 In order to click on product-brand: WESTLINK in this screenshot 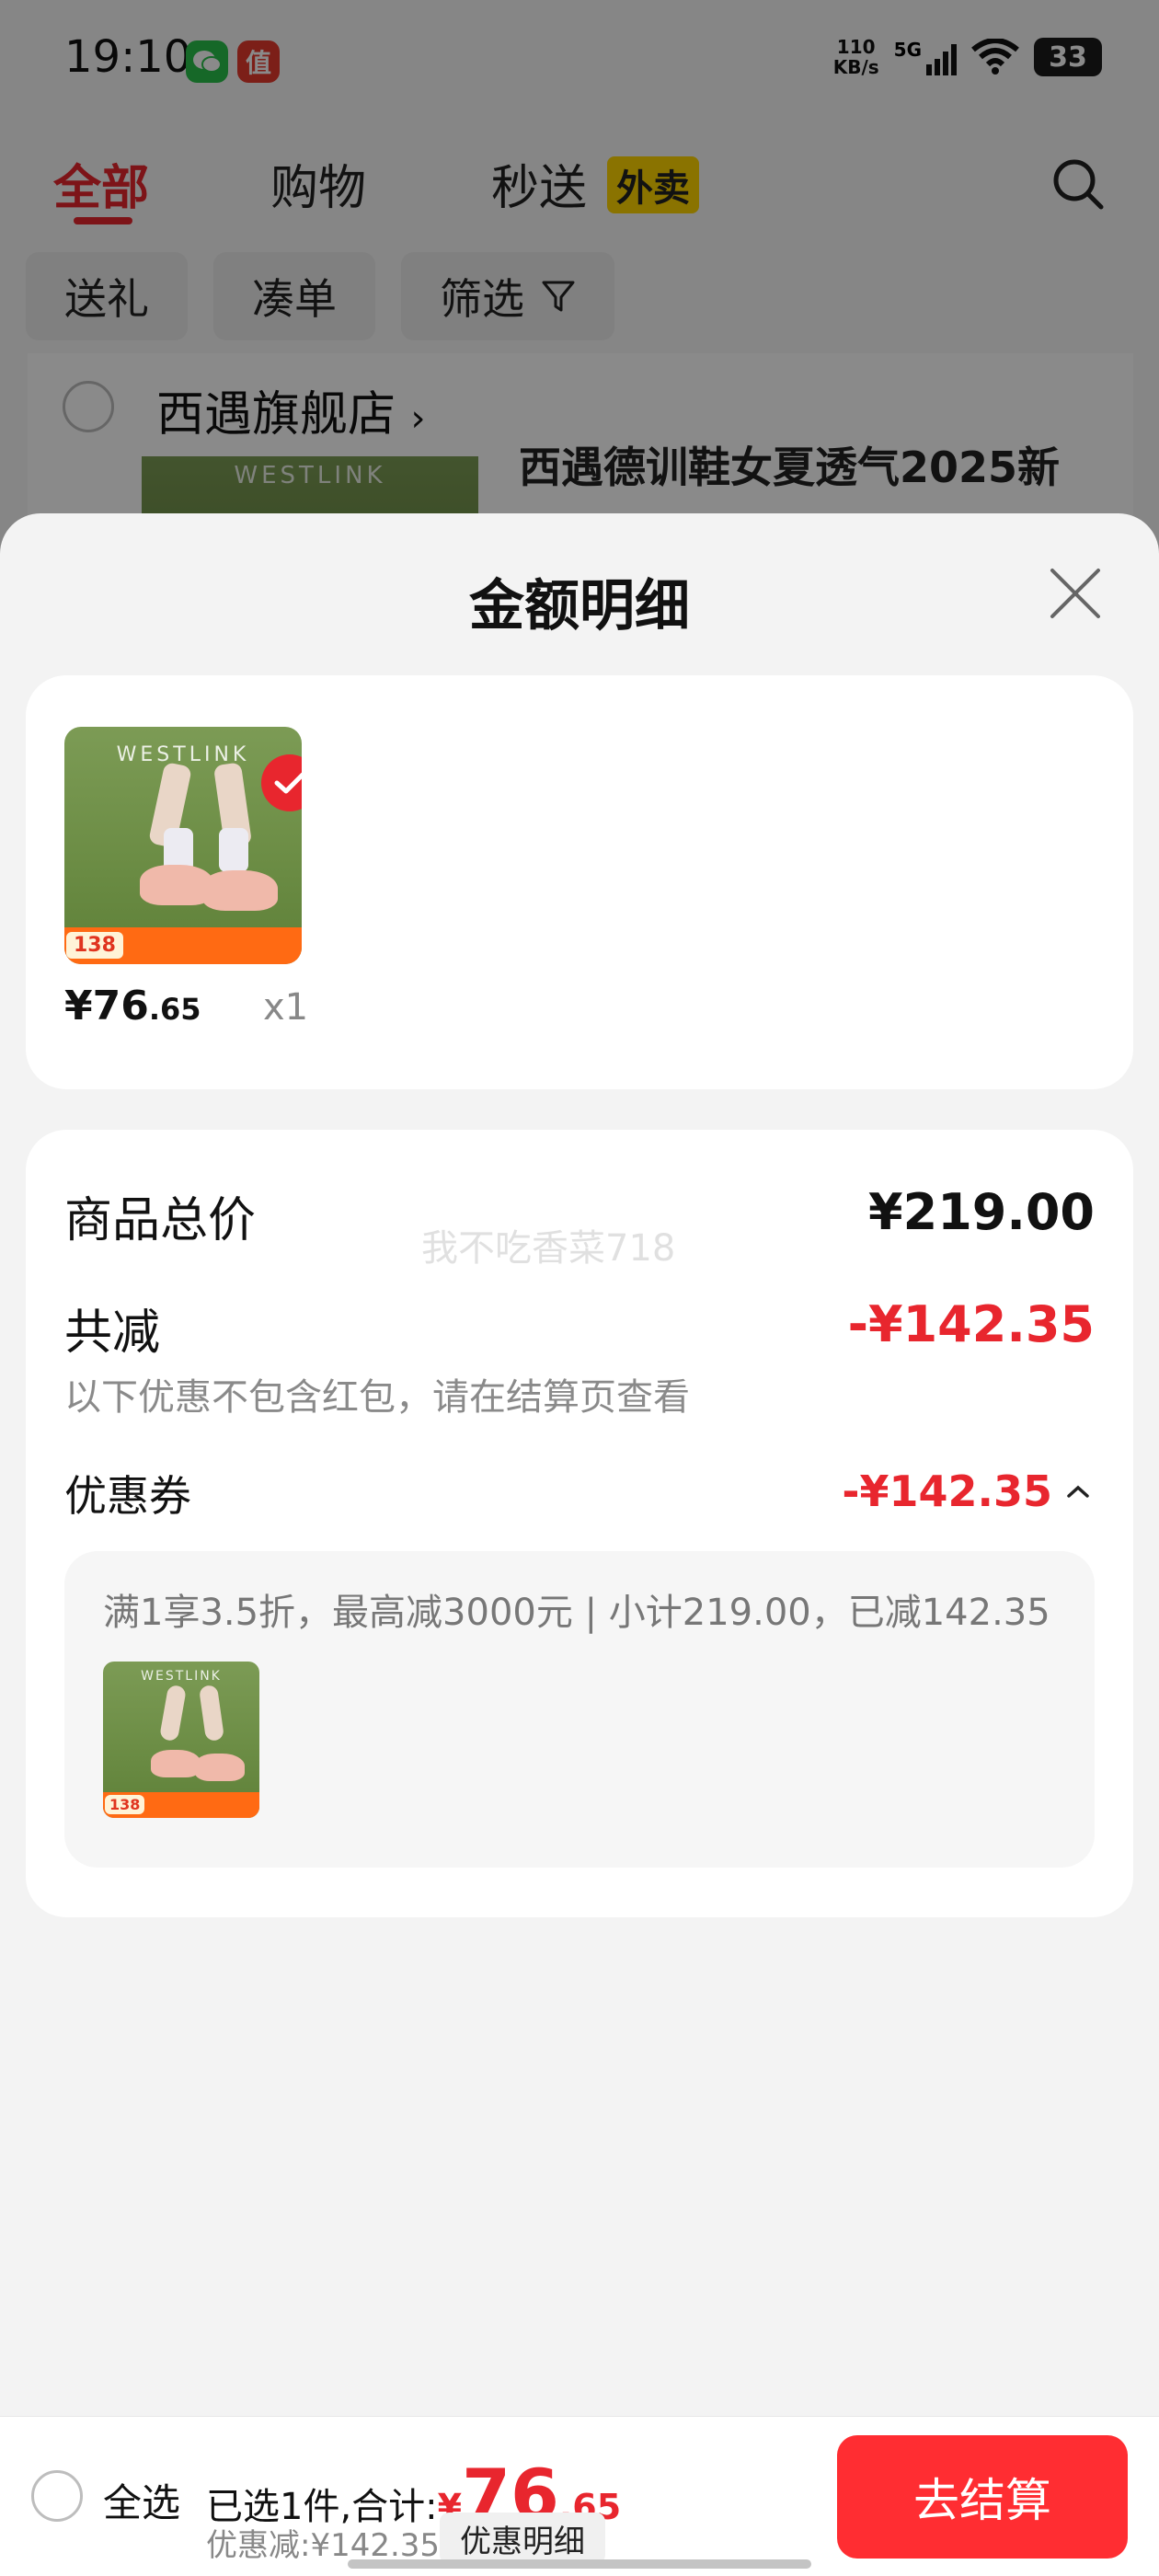, I will do `click(183, 754)`.